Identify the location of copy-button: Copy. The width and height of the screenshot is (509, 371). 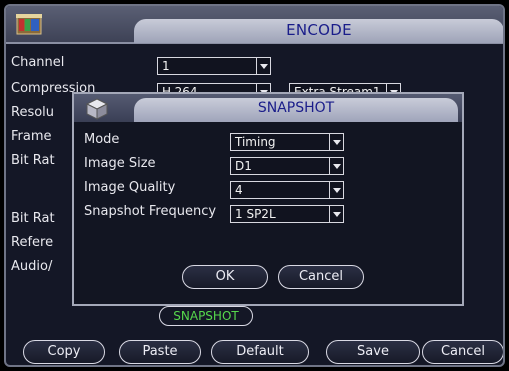
(64, 352).